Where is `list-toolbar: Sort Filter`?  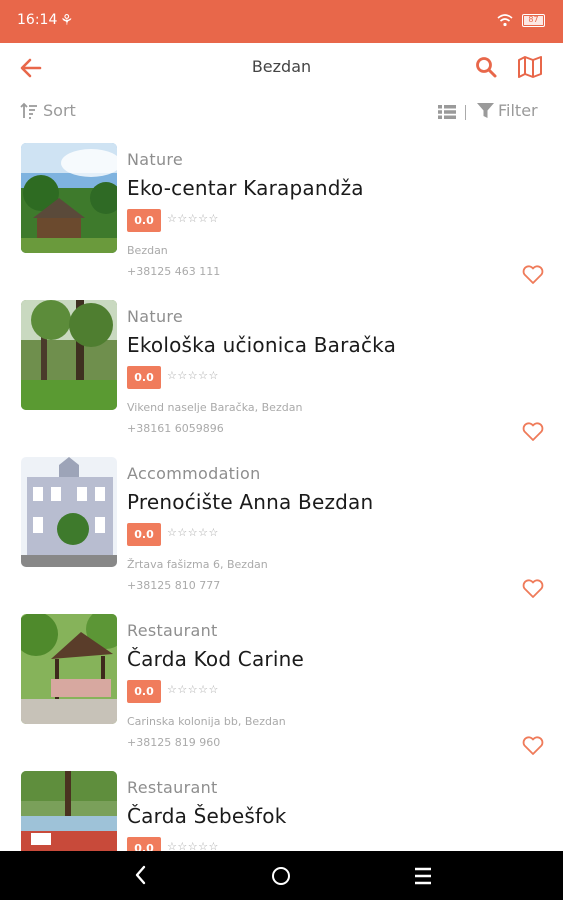 list-toolbar: Sort Filter is located at coordinates (281, 112).